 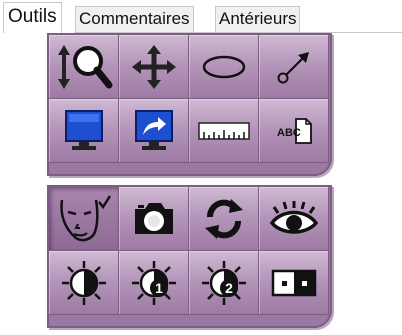 I want to click on tab-bar: Outils Commentaires Antérieurs, so click(x=201, y=16).